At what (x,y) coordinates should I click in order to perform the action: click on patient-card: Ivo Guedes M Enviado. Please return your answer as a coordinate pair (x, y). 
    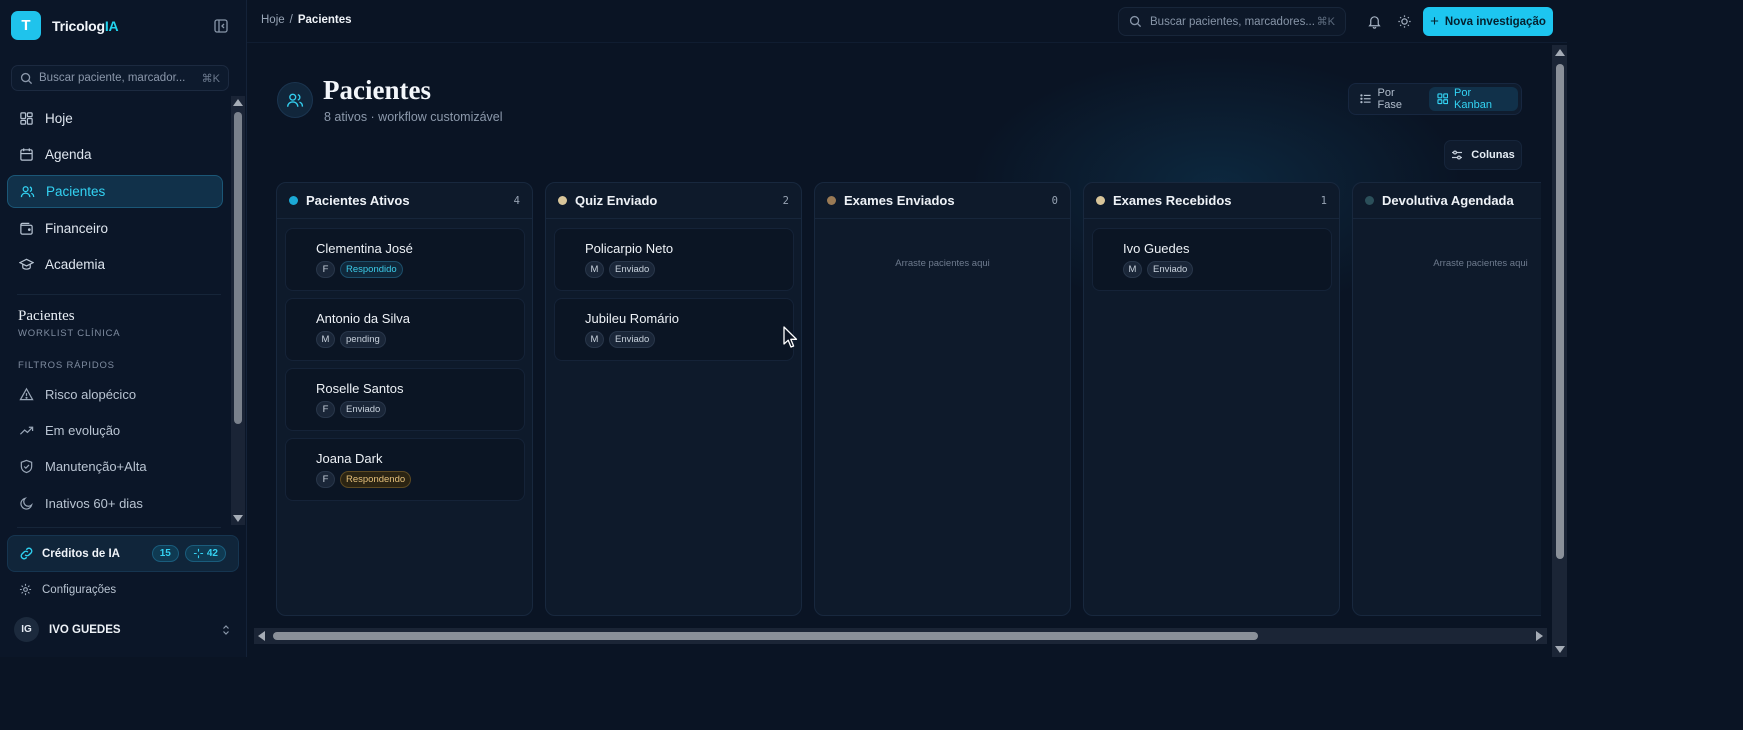
    Looking at the image, I should click on (1212, 259).